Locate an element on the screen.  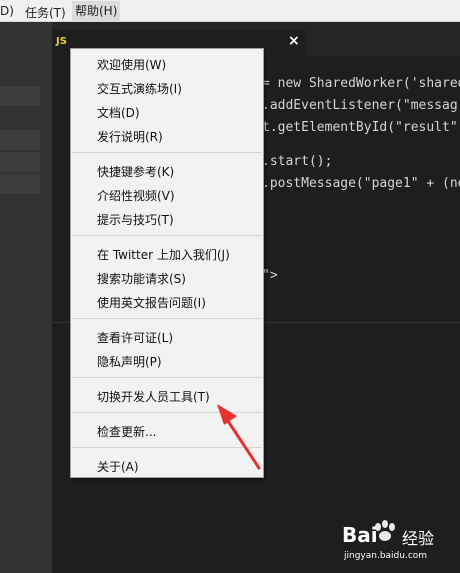
baidu-watermark: Bai 经验 jingyan.baidu.com is located at coordinates (401, 543).